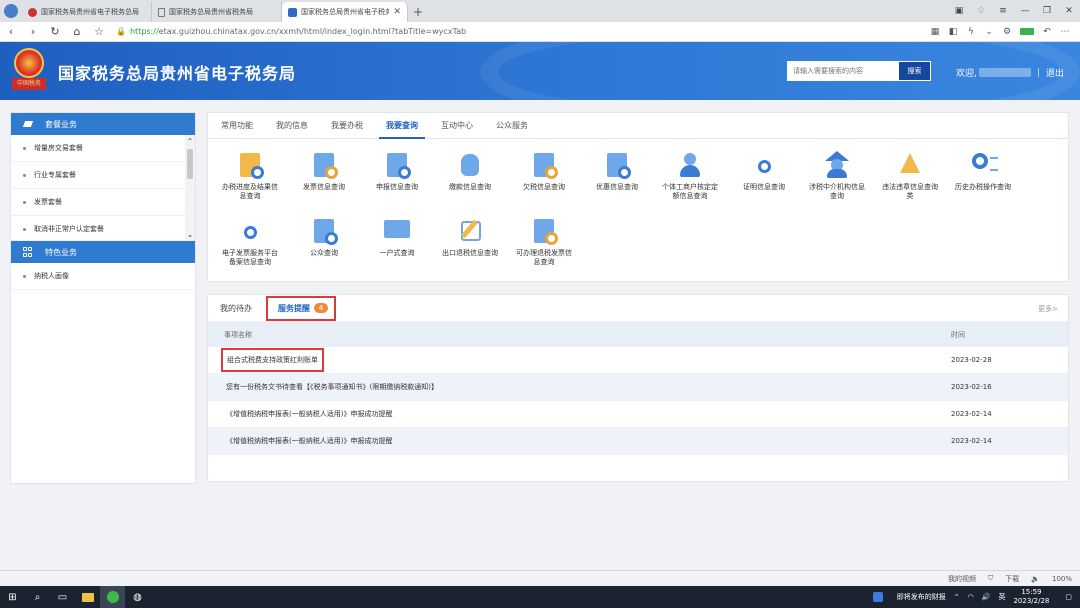 This screenshot has width=1080, height=608. What do you see at coordinates (99, 31) in the screenshot?
I see `bookmark-star-icon: ☆` at bounding box center [99, 31].